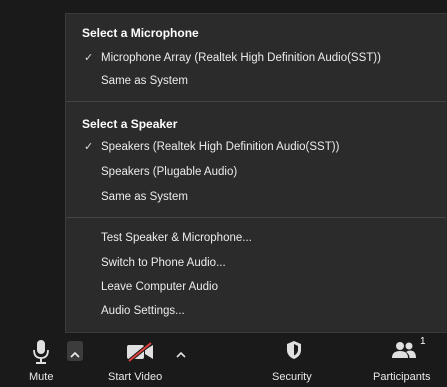 Image resolution: width=447 pixels, height=387 pixels. What do you see at coordinates (169, 172) in the screenshot?
I see `menu-item-label: Speakers (Plugable Audio)` at bounding box center [169, 172].